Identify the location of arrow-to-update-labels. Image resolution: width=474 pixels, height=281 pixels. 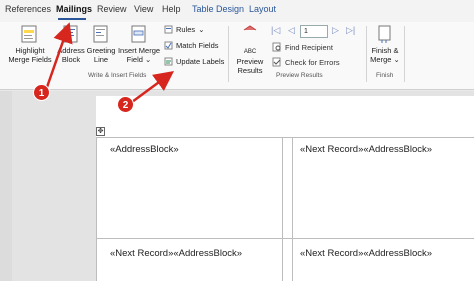
(153, 87).